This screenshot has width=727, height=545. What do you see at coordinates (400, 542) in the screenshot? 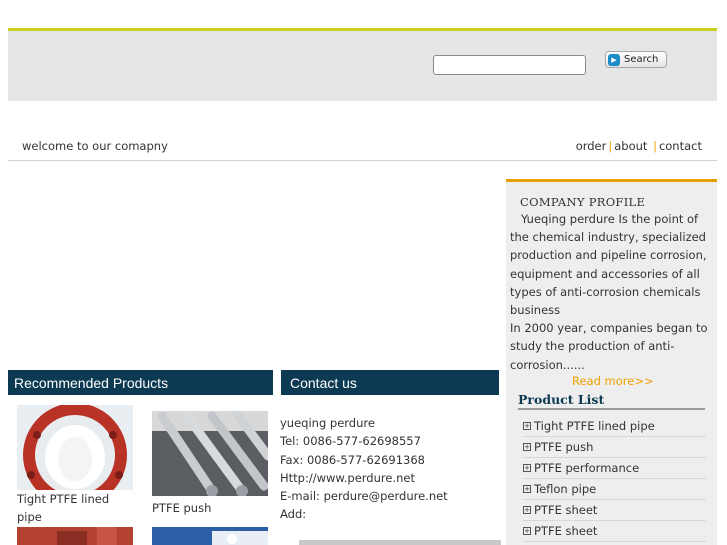
I see `contact-image-strip` at bounding box center [400, 542].